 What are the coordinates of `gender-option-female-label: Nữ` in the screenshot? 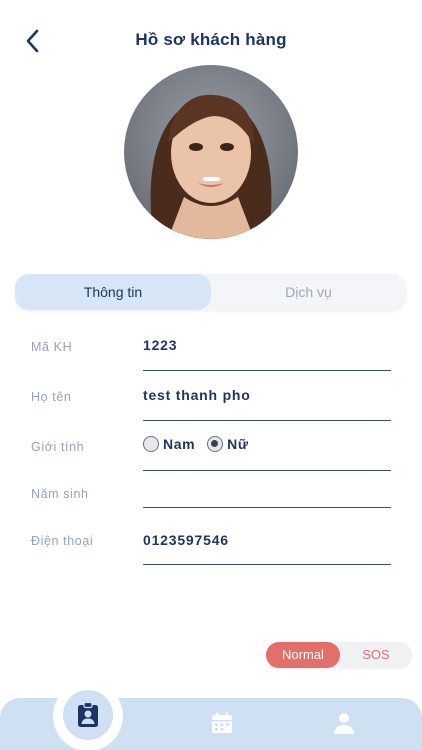 It's located at (238, 444).